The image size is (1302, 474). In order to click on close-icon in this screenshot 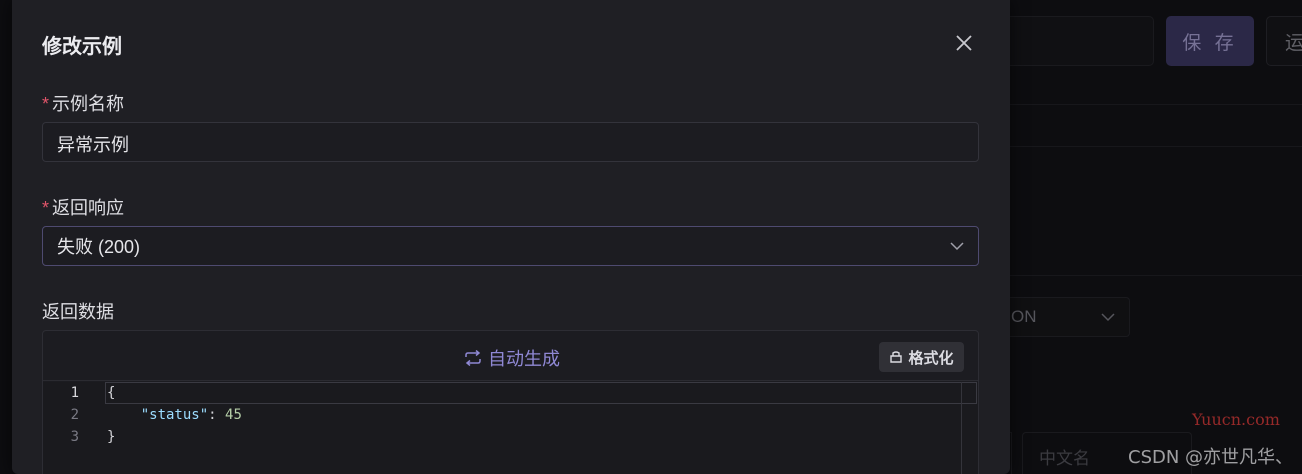, I will do `click(964, 43)`.